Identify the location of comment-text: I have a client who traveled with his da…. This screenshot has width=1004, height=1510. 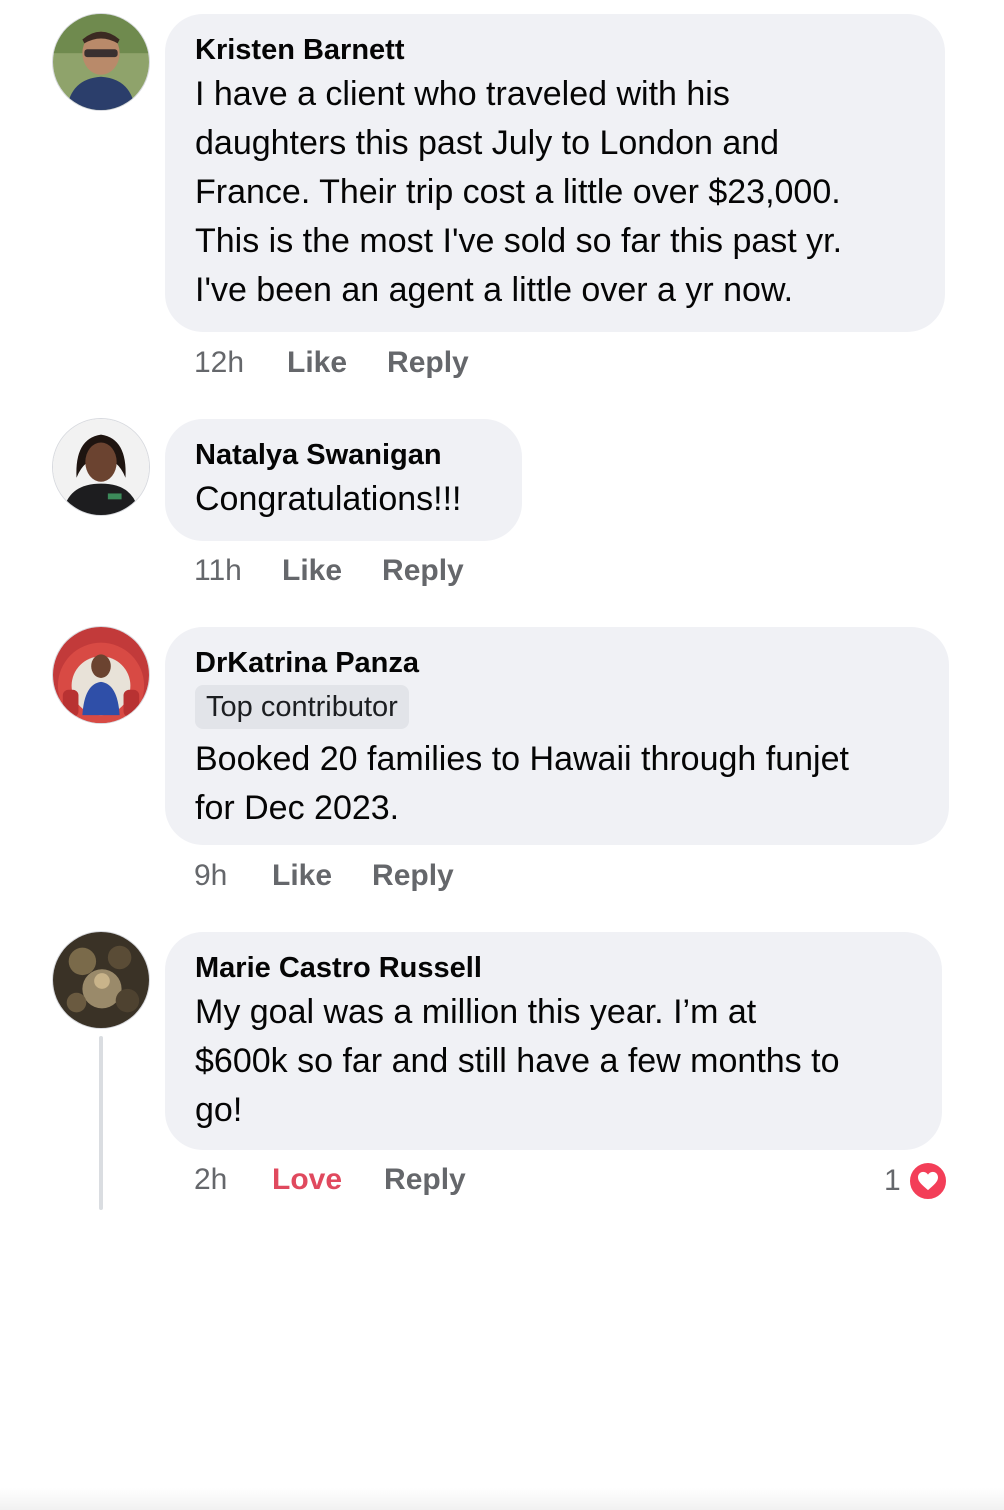
(519, 192).